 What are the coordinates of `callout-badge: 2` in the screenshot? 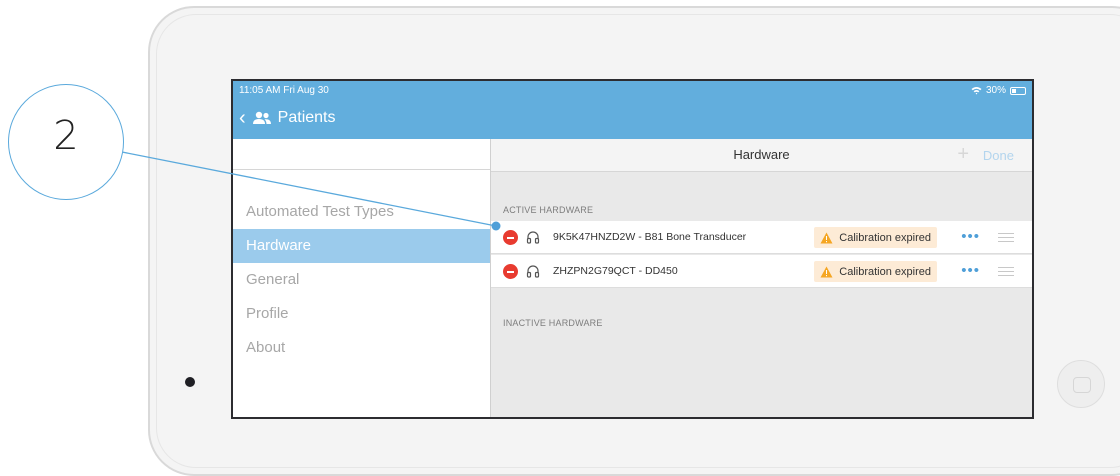 It's located at (66, 142).